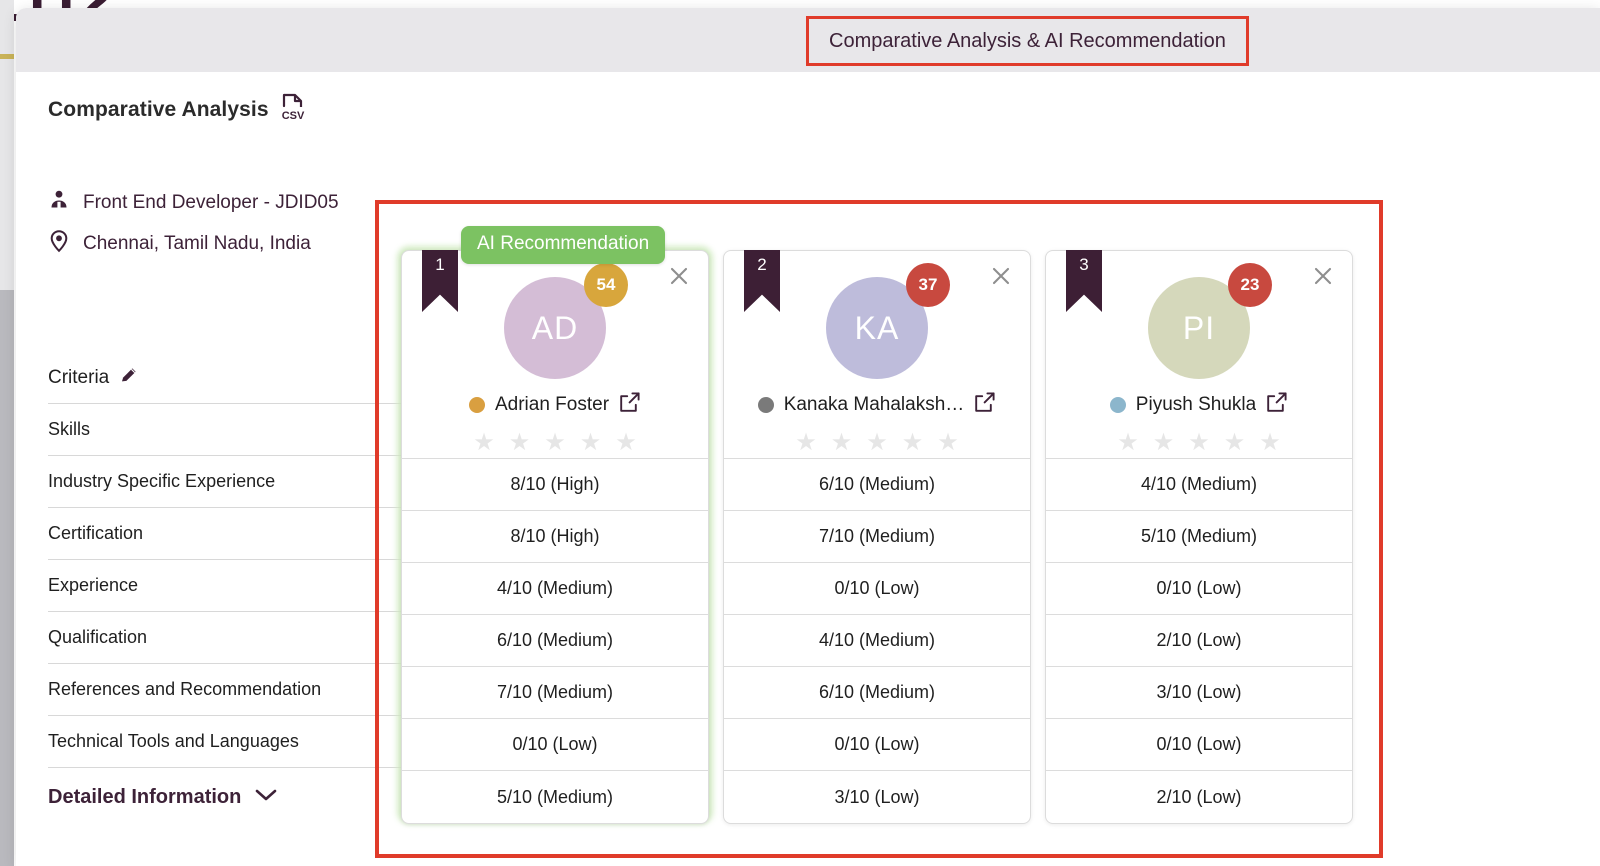 The height and width of the screenshot is (866, 1600). Describe the element at coordinates (228, 586) in the screenshot. I see `criteria-row: Experience` at that location.